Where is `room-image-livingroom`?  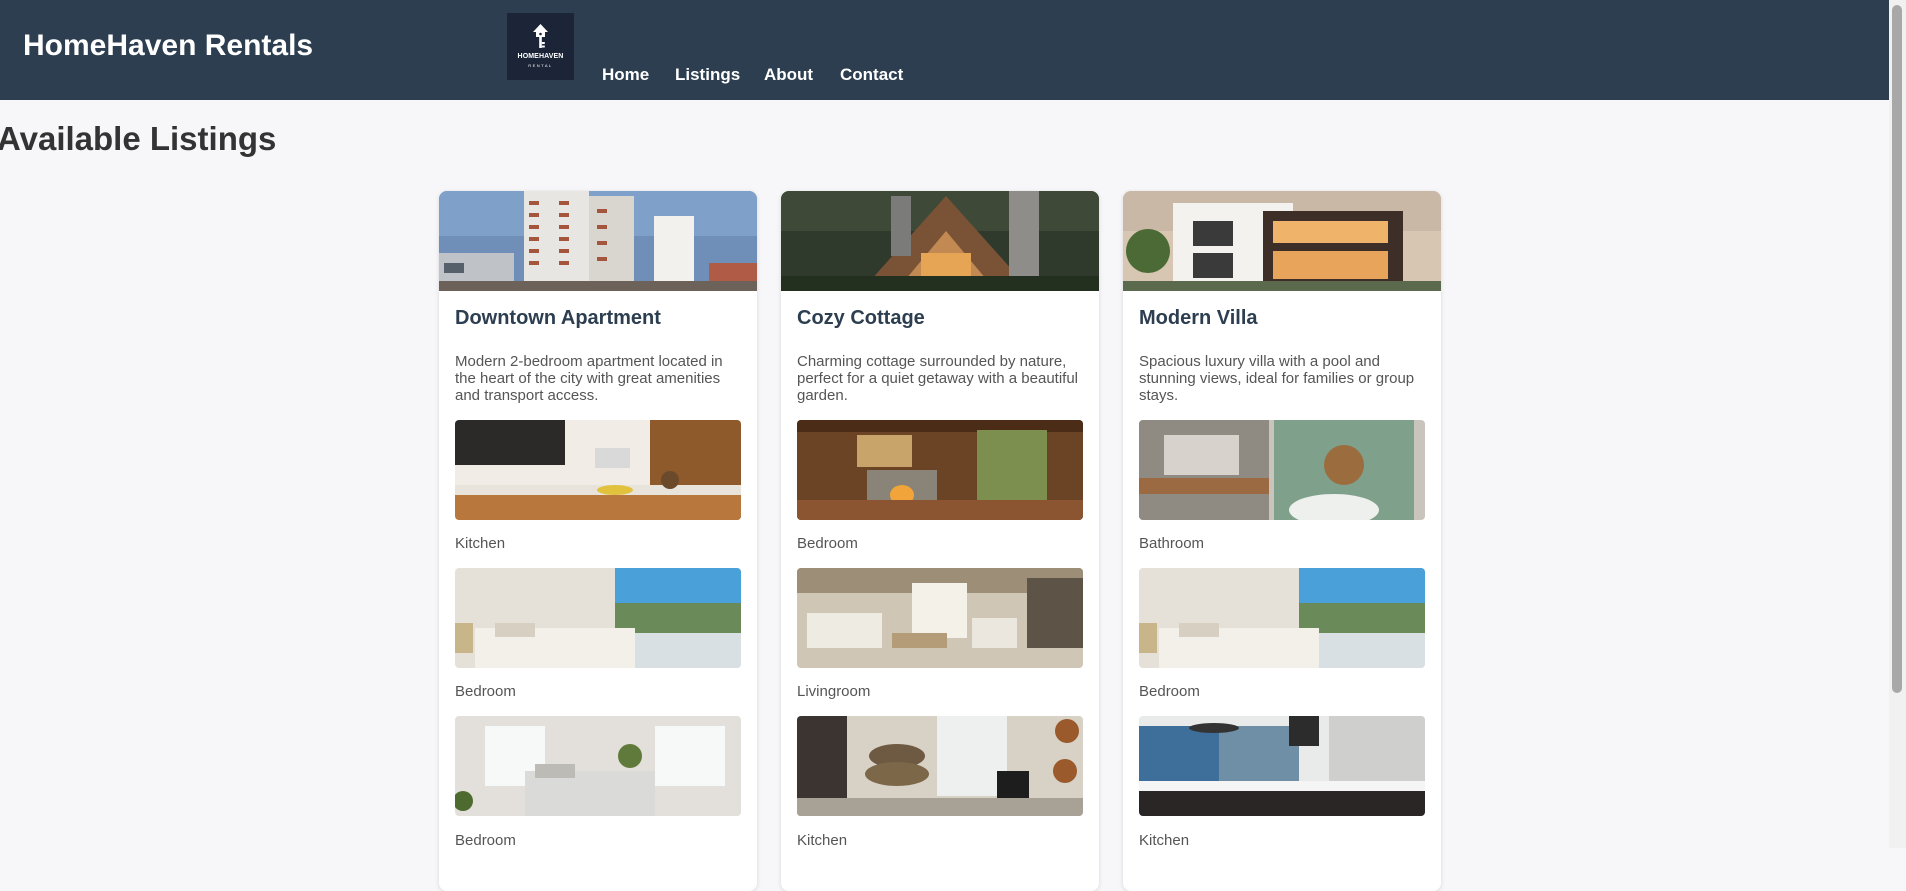
room-image-livingroom is located at coordinates (940, 618).